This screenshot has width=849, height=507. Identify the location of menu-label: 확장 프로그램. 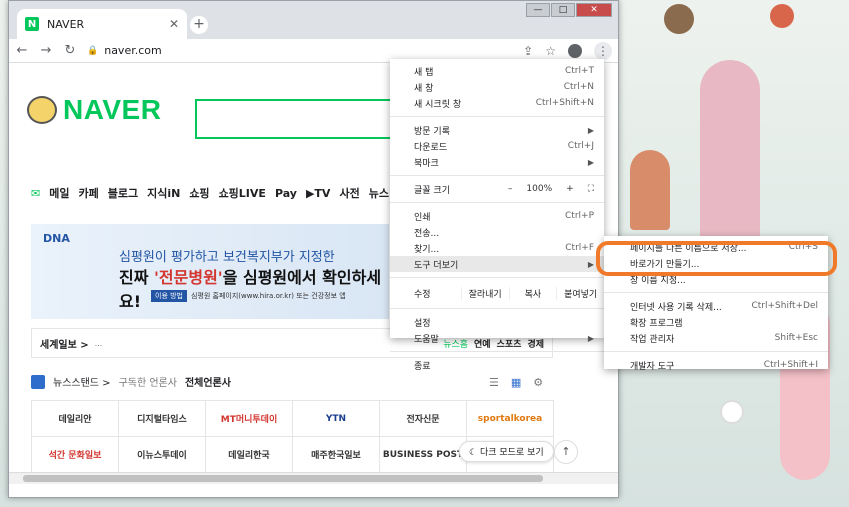
(656, 323).